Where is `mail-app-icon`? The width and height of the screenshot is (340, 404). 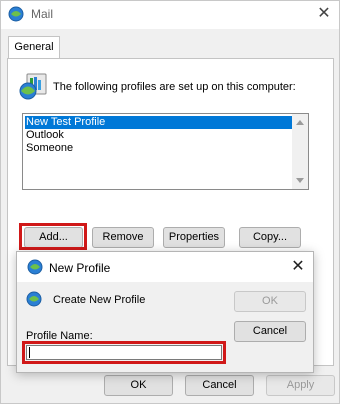 mail-app-icon is located at coordinates (16, 14).